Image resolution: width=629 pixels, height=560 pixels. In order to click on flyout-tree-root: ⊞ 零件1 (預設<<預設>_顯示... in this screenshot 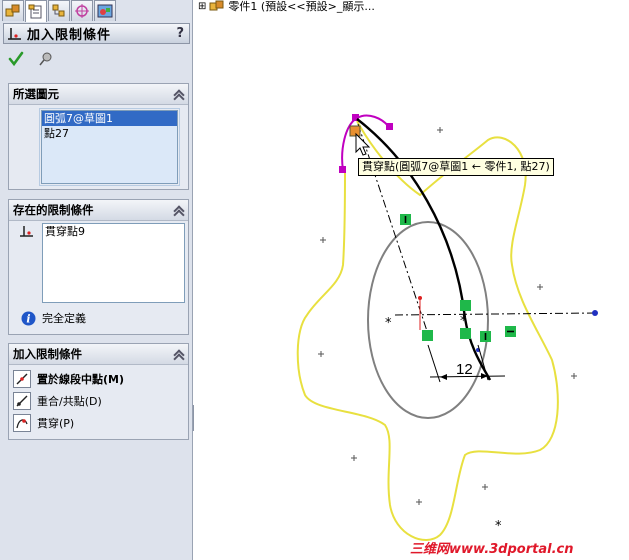, I will do `click(286, 7)`.